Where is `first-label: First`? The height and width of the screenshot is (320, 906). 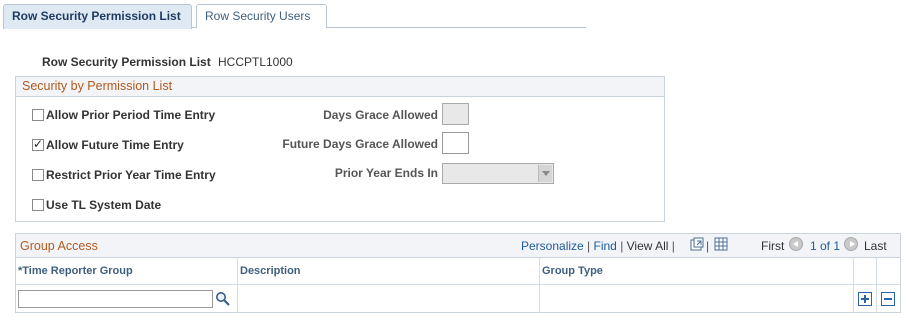 first-label: First is located at coordinates (773, 246).